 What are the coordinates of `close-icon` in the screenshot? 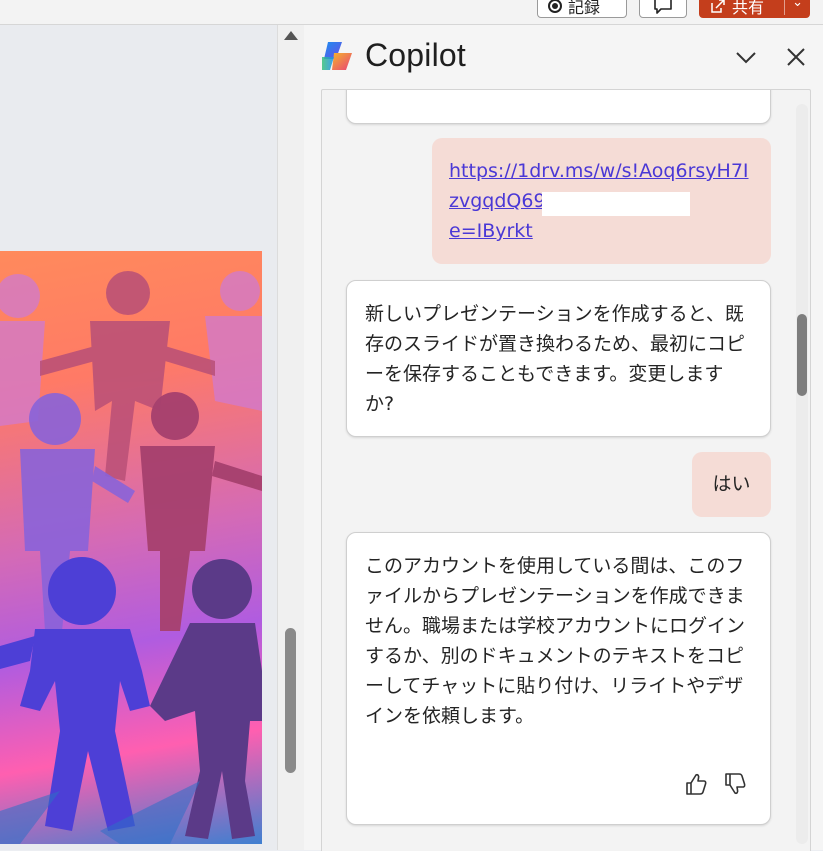 It's located at (796, 57).